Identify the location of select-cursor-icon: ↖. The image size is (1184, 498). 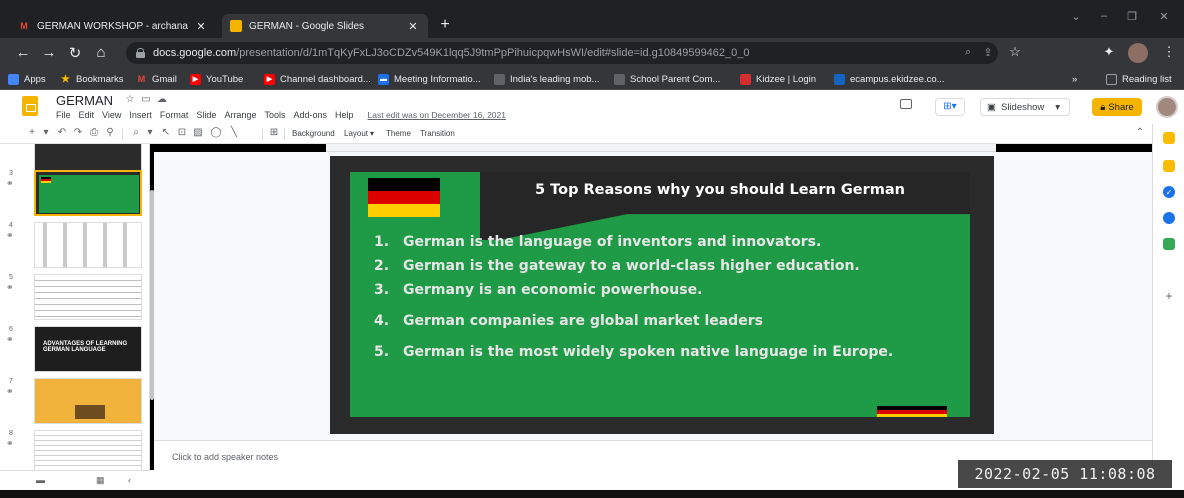
(166, 132).